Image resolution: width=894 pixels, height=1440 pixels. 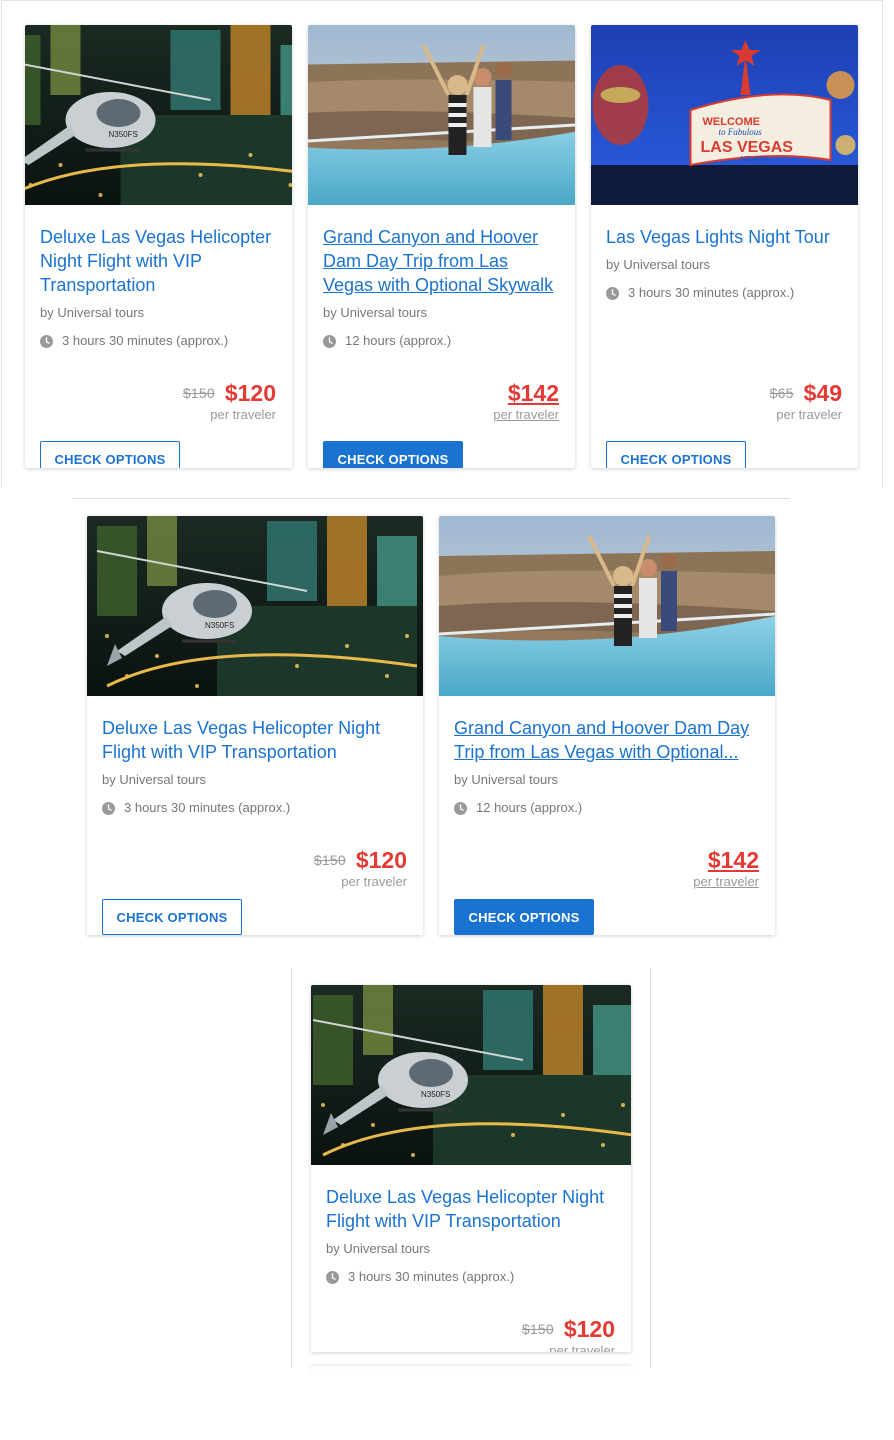 What do you see at coordinates (724, 115) in the screenshot?
I see `las-vegas-sign-image` at bounding box center [724, 115].